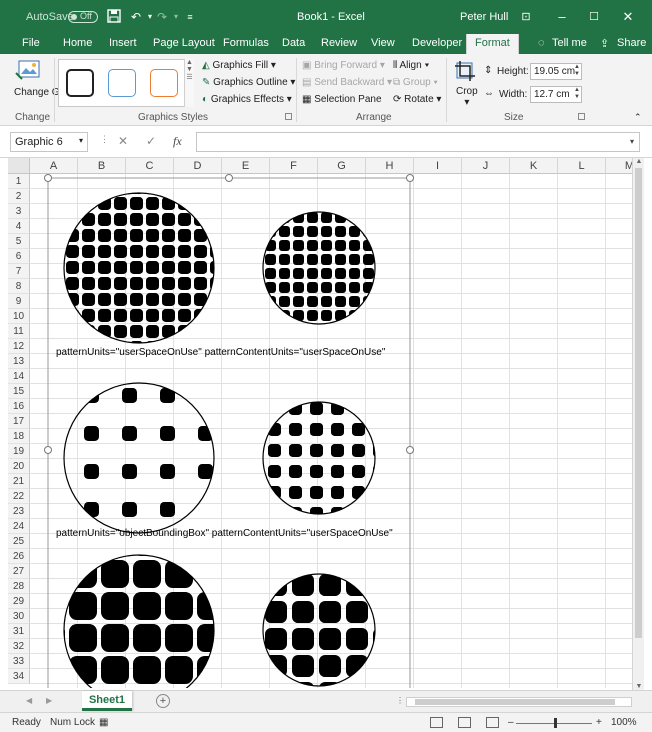  What do you see at coordinates (19, 226) in the screenshot?
I see `row-header: 4` at bounding box center [19, 226].